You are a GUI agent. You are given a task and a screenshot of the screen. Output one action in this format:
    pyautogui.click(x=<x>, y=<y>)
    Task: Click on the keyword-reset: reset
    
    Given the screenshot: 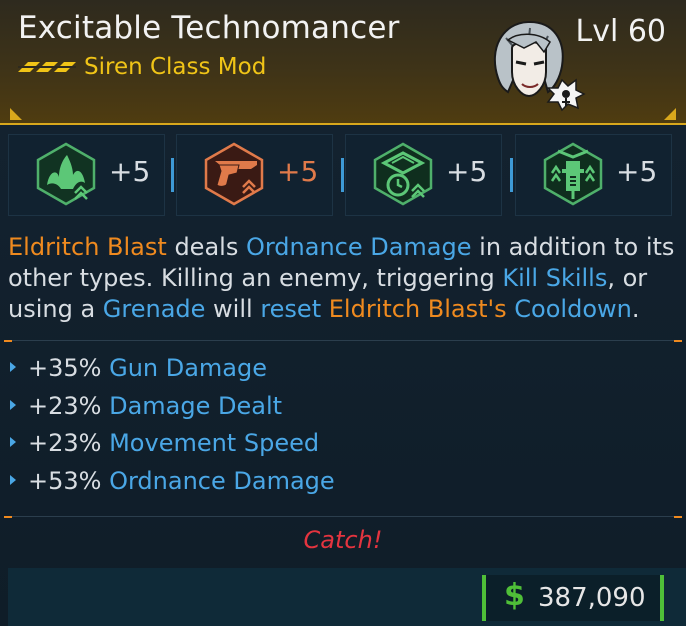 What is the action you would take?
    pyautogui.click(x=291, y=309)
    